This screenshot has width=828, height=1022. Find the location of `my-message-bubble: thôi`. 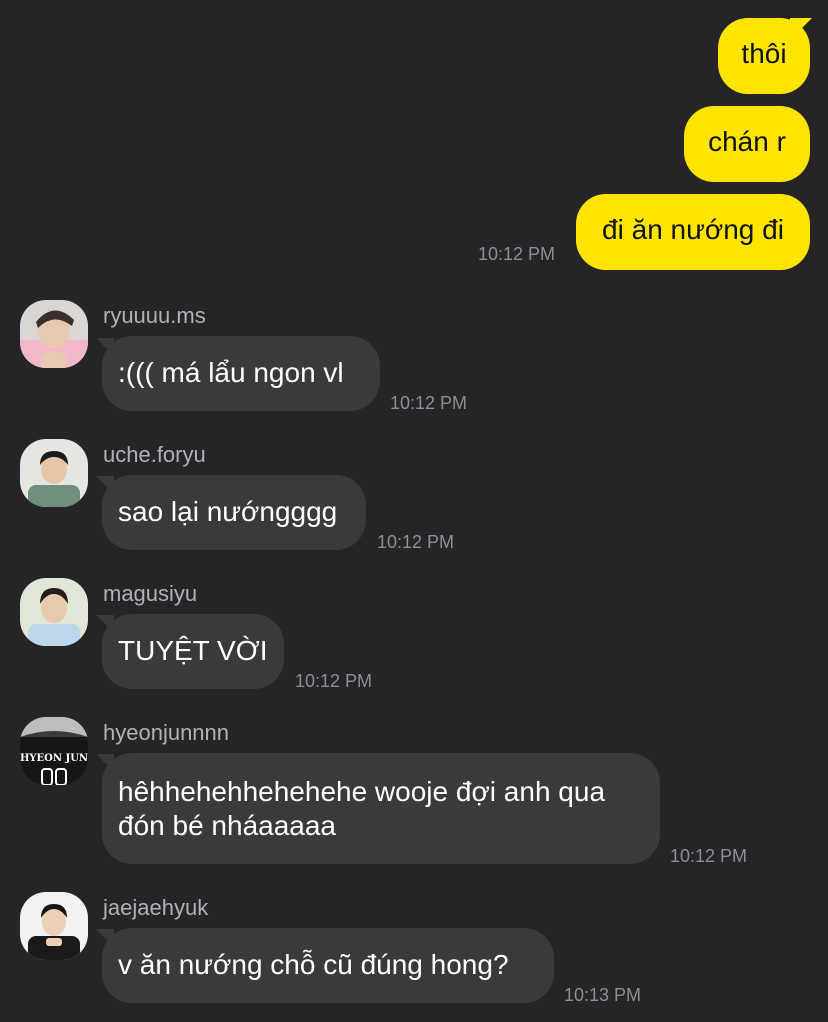

my-message-bubble: thôi is located at coordinates (764, 56).